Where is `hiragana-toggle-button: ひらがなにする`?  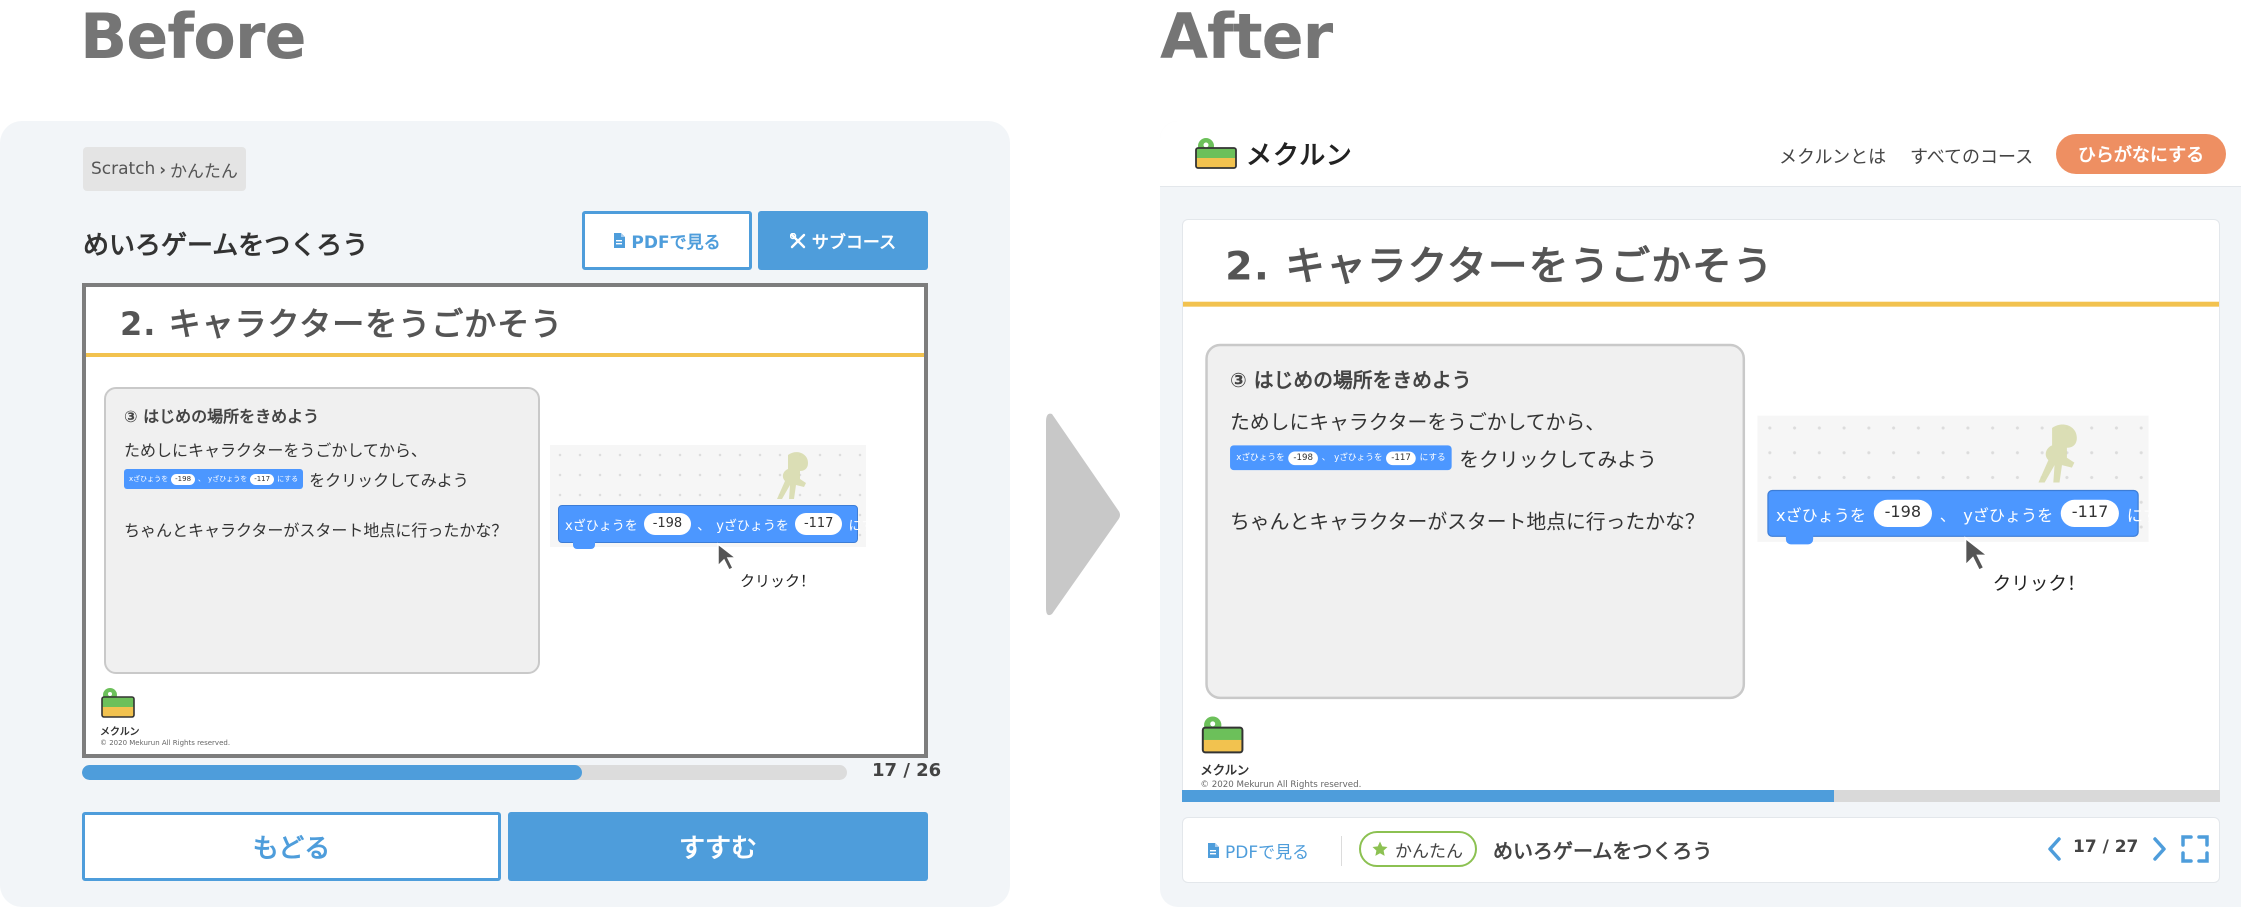 hiragana-toggle-button: ひらがなにする is located at coordinates (2141, 154).